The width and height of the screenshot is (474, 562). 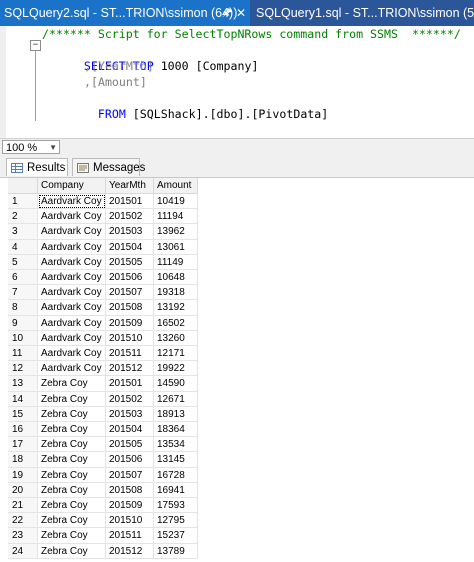 I want to click on table-row: 16 Zebra Coy 201504 18364, so click(x=103, y=430).